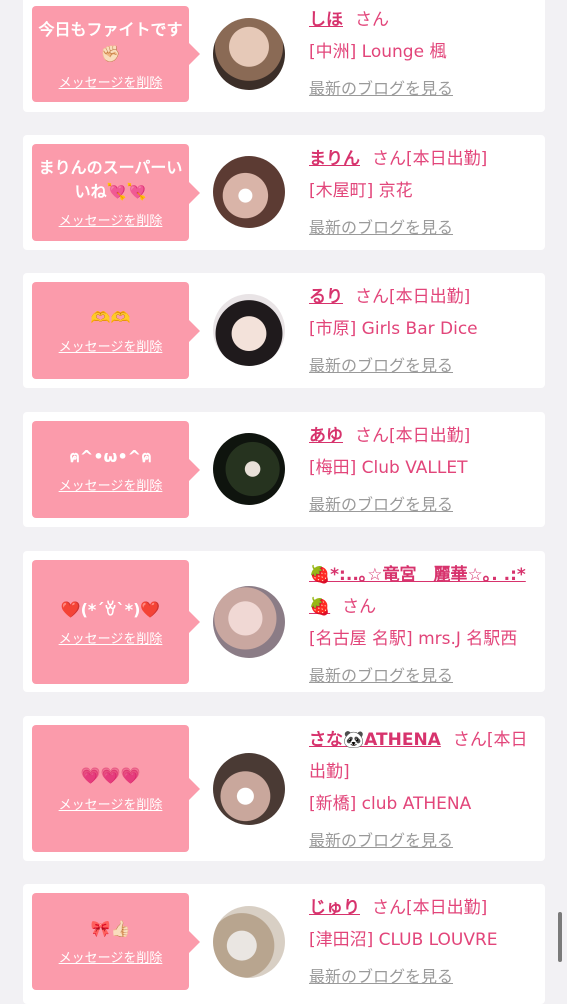 The height and width of the screenshot is (1004, 567). Describe the element at coordinates (361, 191) in the screenshot. I see `shop-name: [木屋町] 京花` at that location.